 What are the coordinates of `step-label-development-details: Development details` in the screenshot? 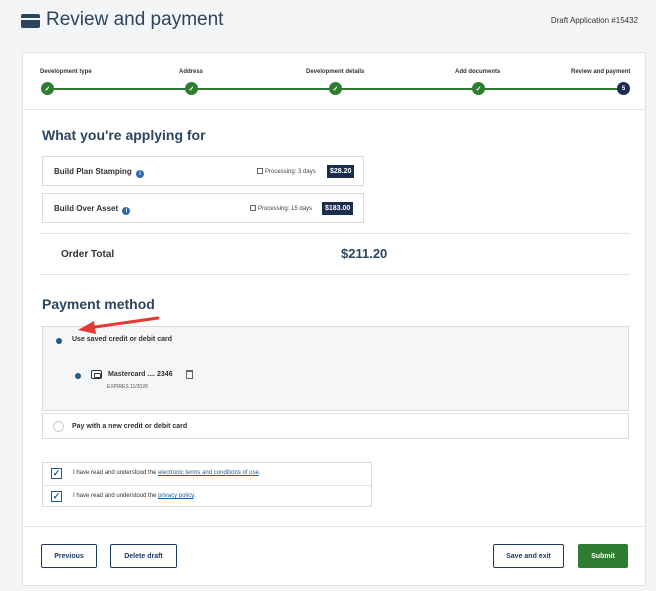 It's located at (335, 72).